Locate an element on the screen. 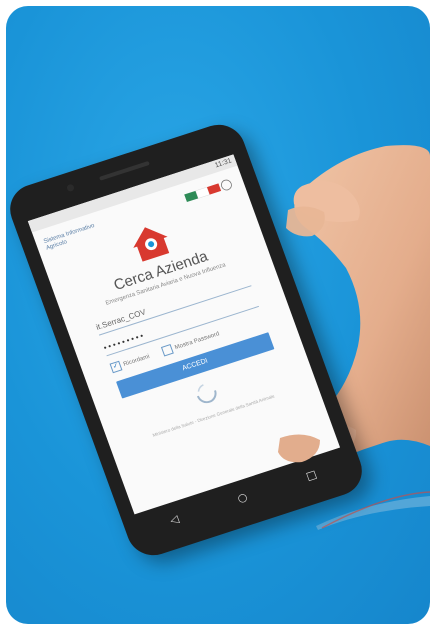 The image size is (436, 630). hand-fingers-foreground is located at coordinates (301, 334).